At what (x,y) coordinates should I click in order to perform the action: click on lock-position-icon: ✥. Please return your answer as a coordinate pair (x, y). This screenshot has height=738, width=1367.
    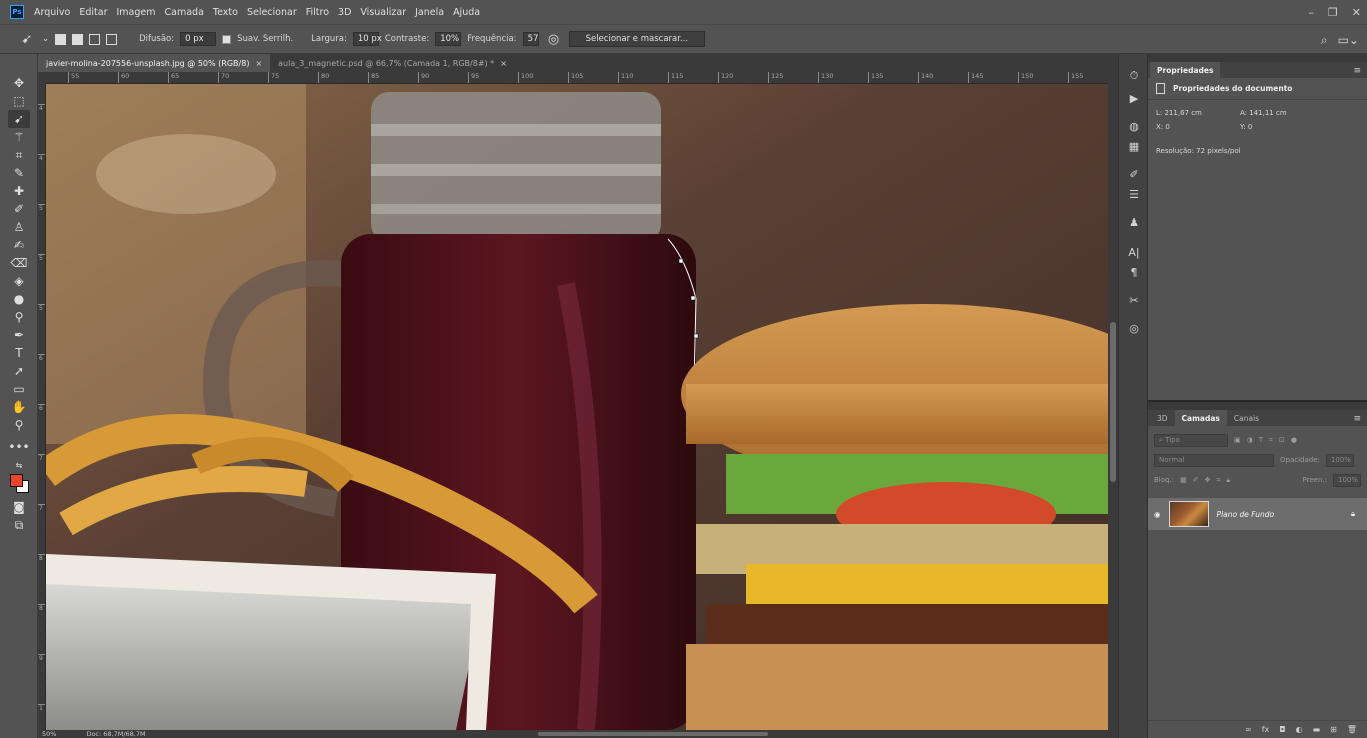
    Looking at the image, I should click on (1208, 480).